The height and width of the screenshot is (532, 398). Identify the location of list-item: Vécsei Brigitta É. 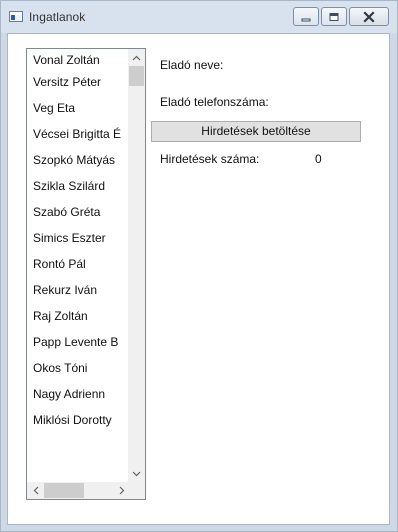
(78, 134).